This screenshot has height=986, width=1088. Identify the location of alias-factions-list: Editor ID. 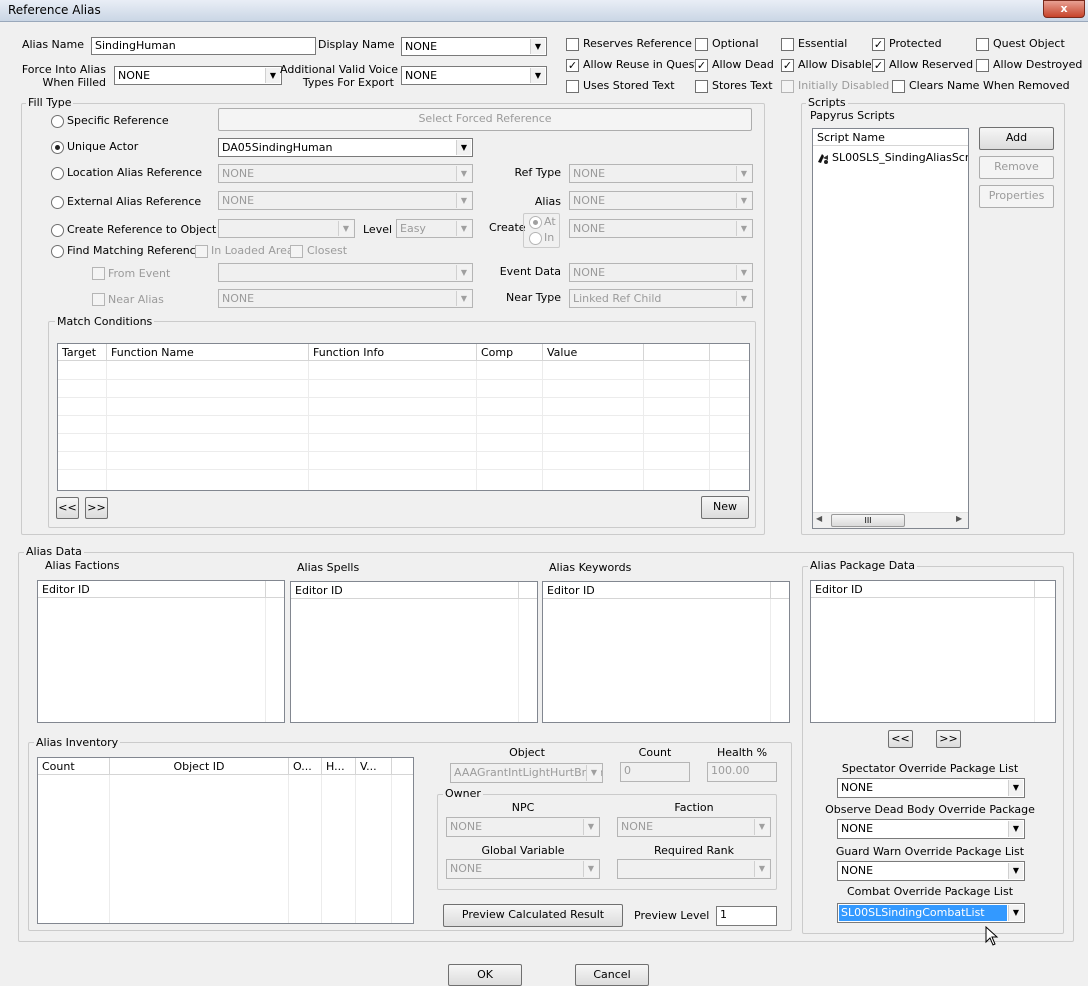
(161, 651).